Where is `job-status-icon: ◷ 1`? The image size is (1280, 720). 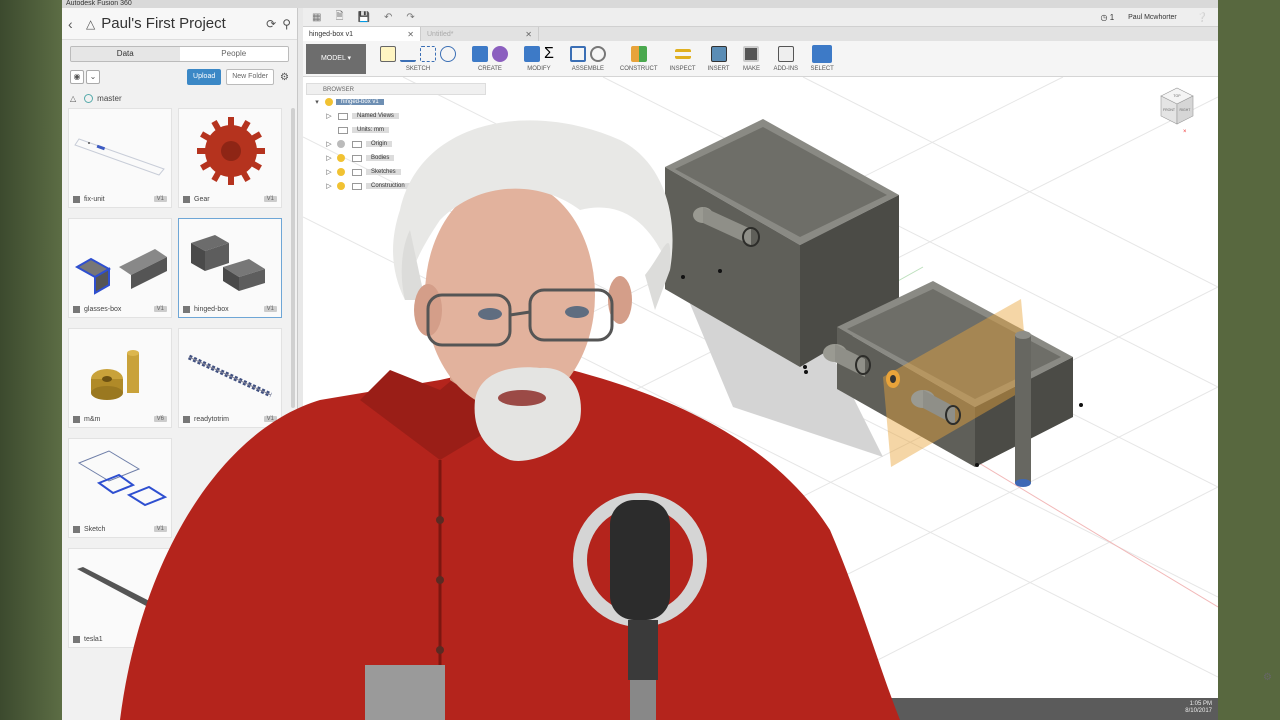 job-status-icon: ◷ 1 is located at coordinates (1107, 17).